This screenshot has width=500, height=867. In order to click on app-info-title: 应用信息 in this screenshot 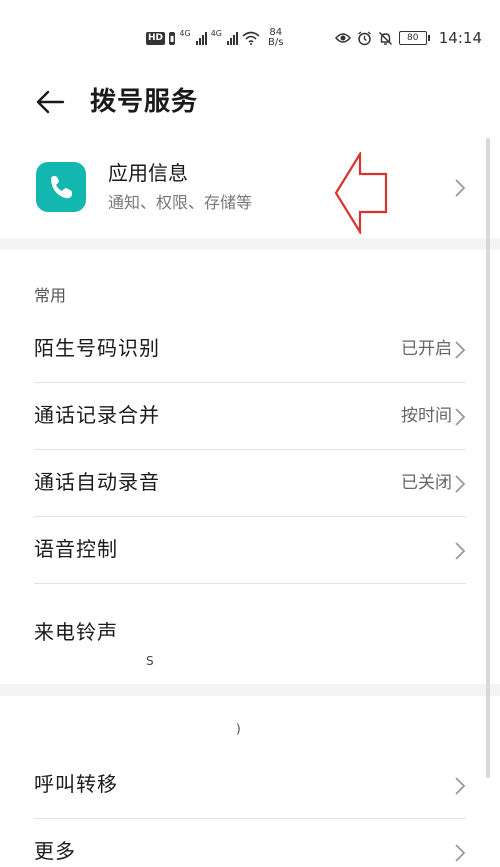, I will do `click(148, 173)`.